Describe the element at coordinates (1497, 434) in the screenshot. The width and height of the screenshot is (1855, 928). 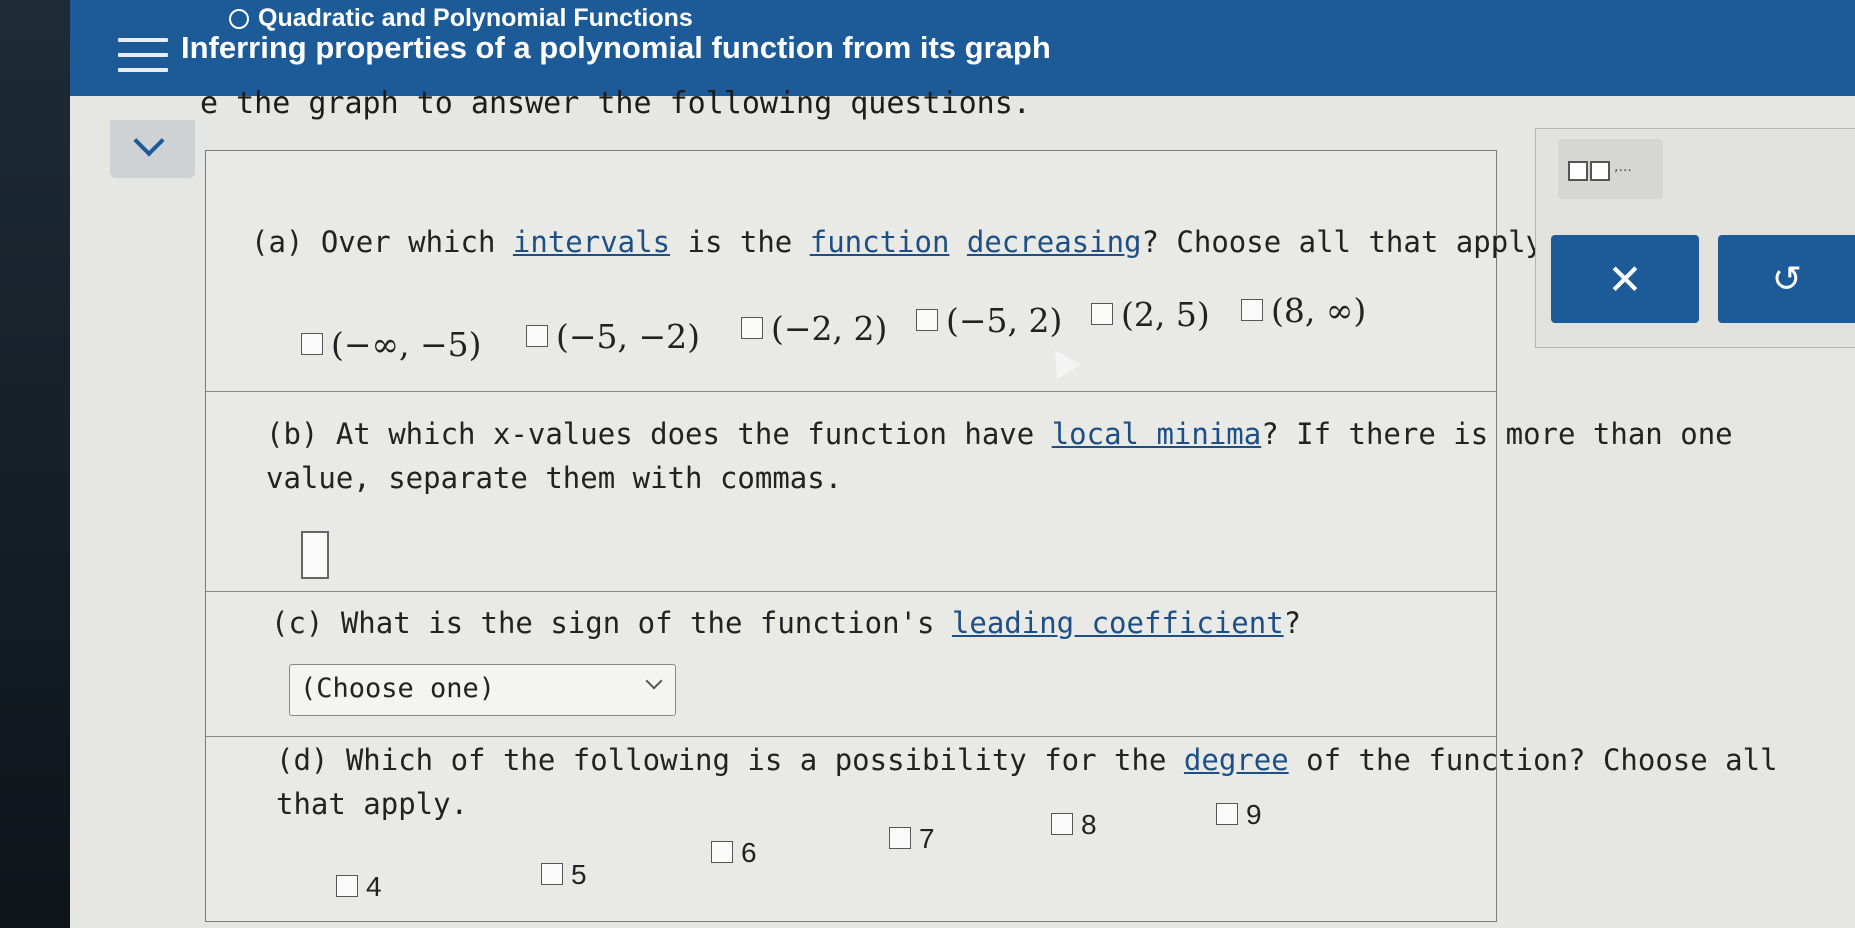
I see `question-b-suffix: ? If there is more than one` at that location.